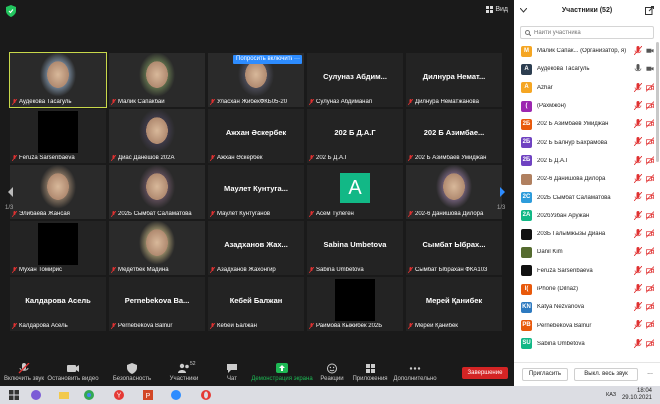  What do you see at coordinates (593, 33) in the screenshot?
I see `search-input` at bounding box center [593, 33].